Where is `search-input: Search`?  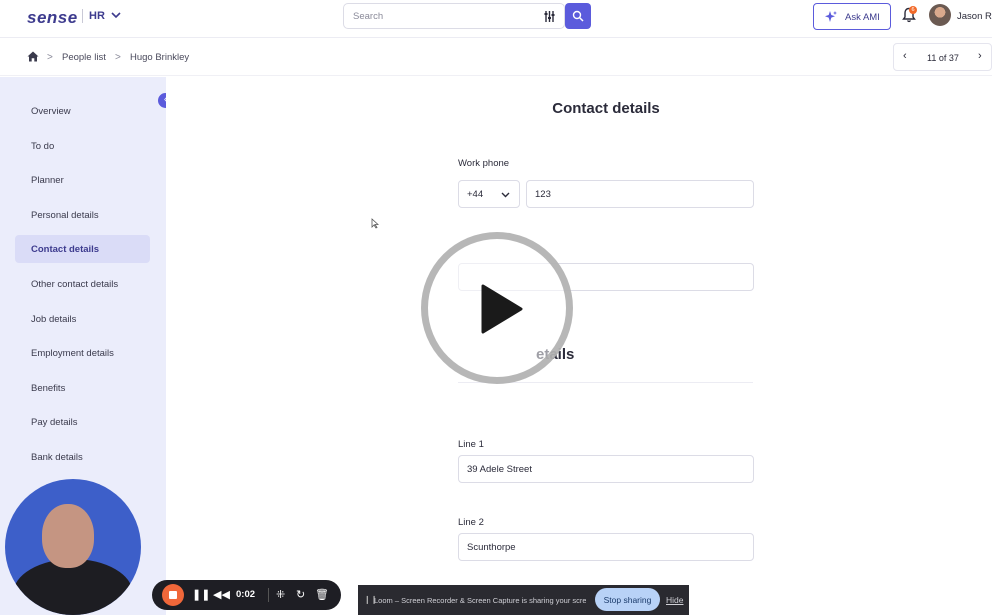
search-input: Search is located at coordinates (454, 16).